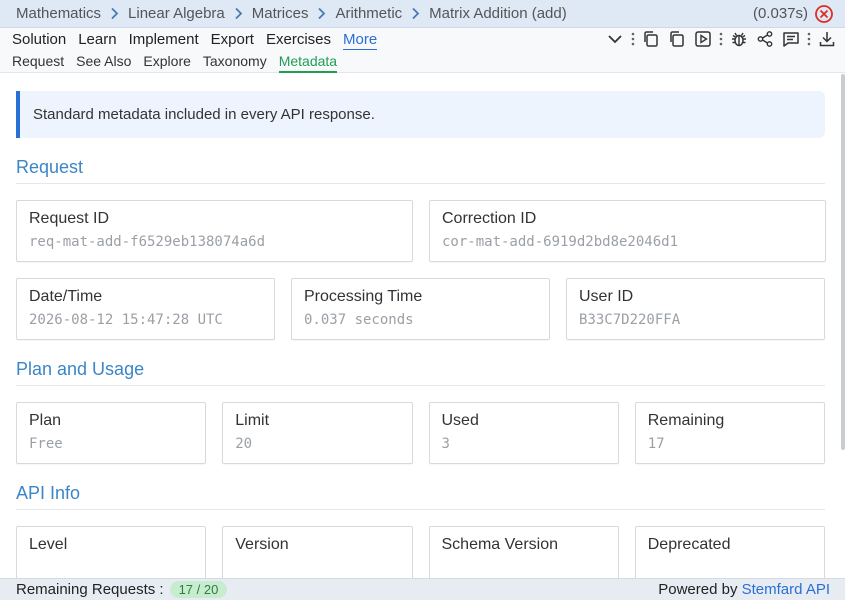 This screenshot has width=845, height=600. Describe the element at coordinates (145, 309) in the screenshot. I see `card-date-time: Date/Time 2026-08-12 15:47:28 UTC` at that location.